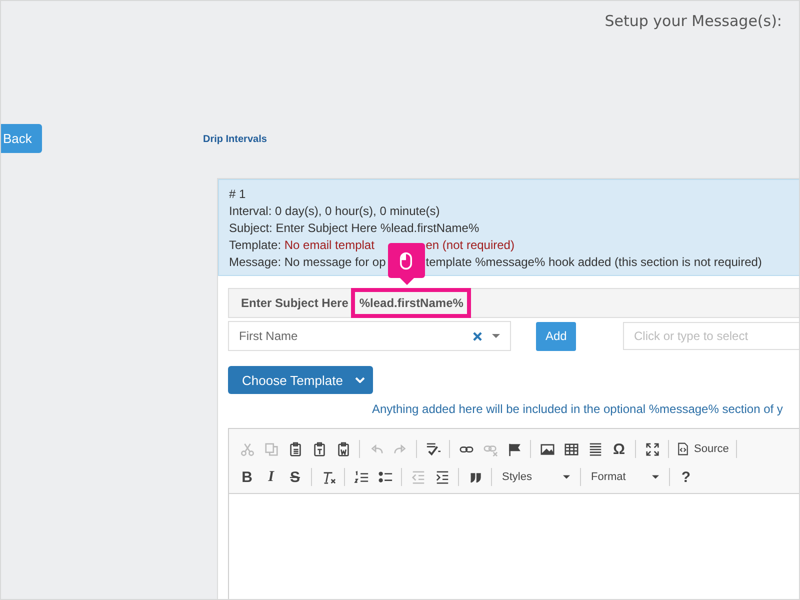  What do you see at coordinates (335, 211) in the screenshot?
I see `summary-interval: Interval: 0 day(s), 0 hour(s), 0 minute(s)` at bounding box center [335, 211].